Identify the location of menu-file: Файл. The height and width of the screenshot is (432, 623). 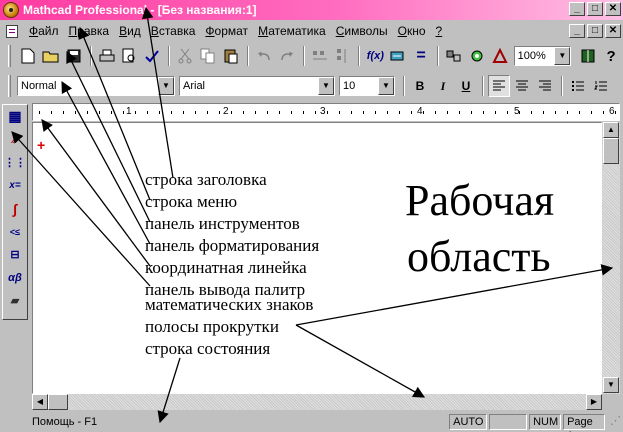
(44, 31).